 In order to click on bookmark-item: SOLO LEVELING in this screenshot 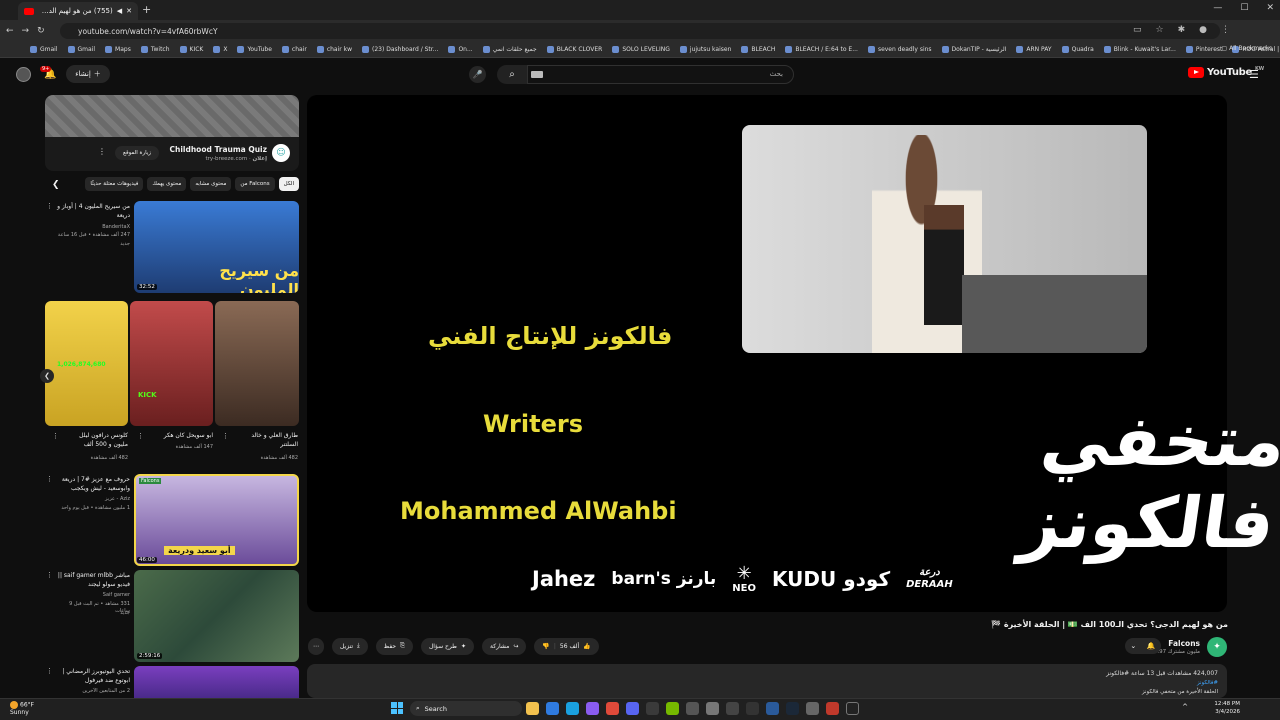, I will do `click(641, 49)`.